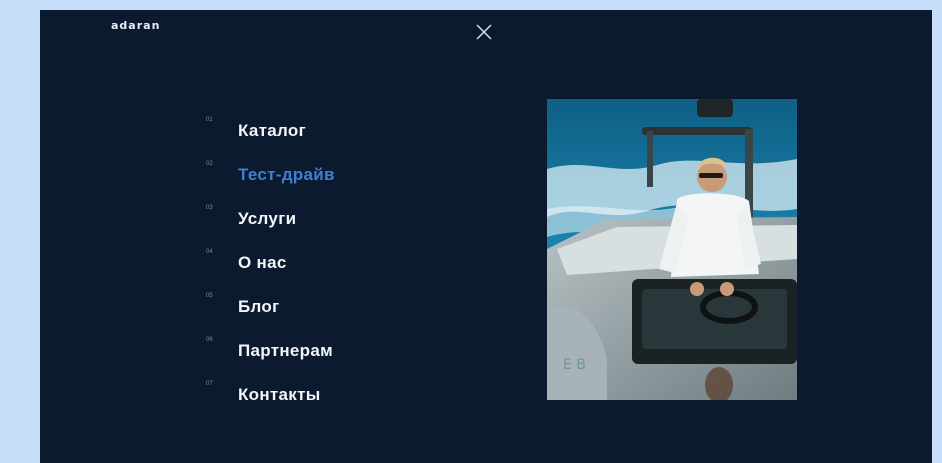  I want to click on menu-item-services: 03 Услуги, so click(270, 219).